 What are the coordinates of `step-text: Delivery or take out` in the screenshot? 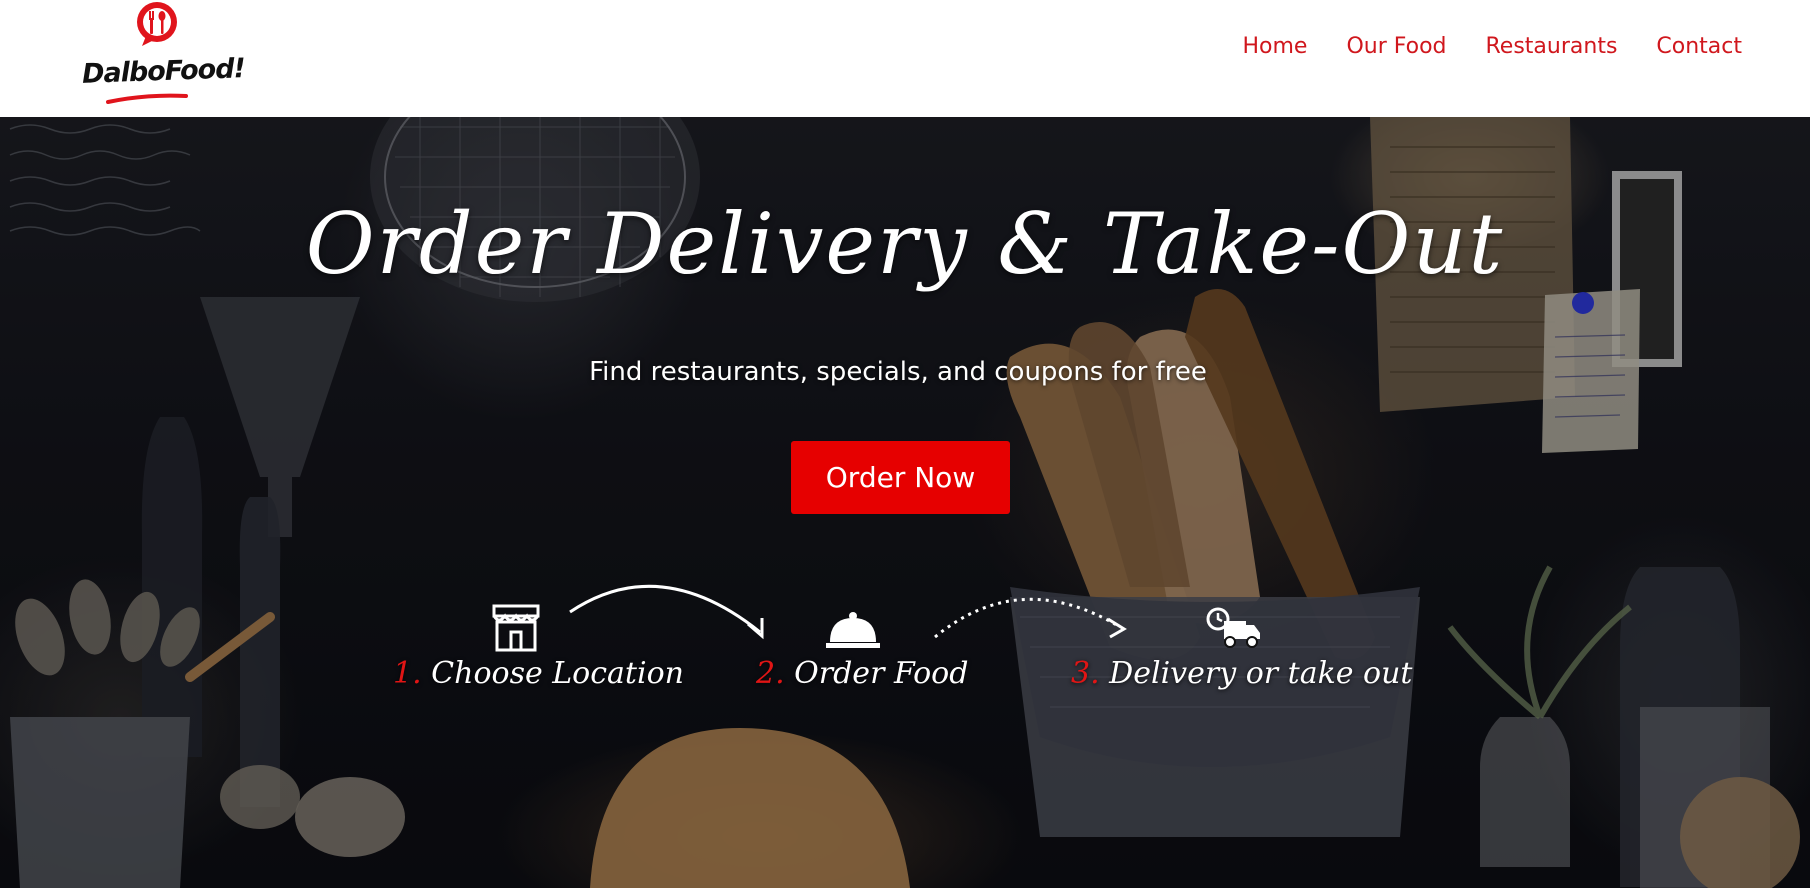 It's located at (1261, 673).